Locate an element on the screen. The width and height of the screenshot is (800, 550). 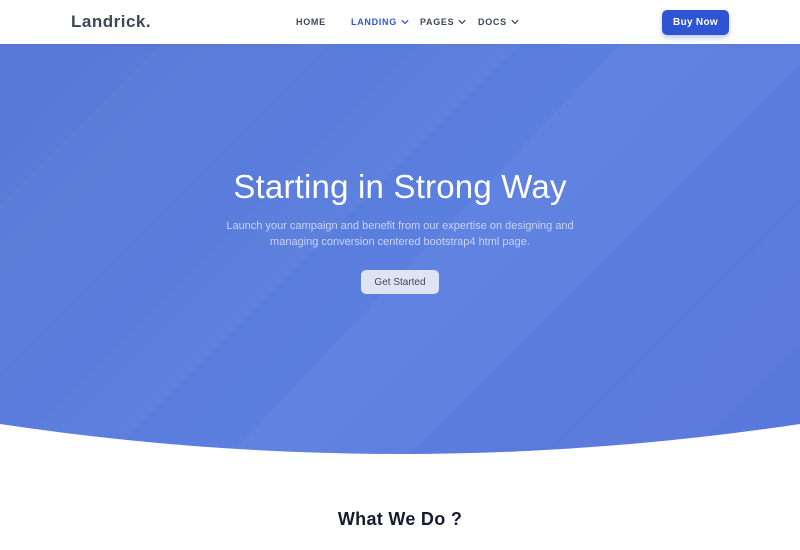
hero-bottom-curve is located at coordinates (400, 439).